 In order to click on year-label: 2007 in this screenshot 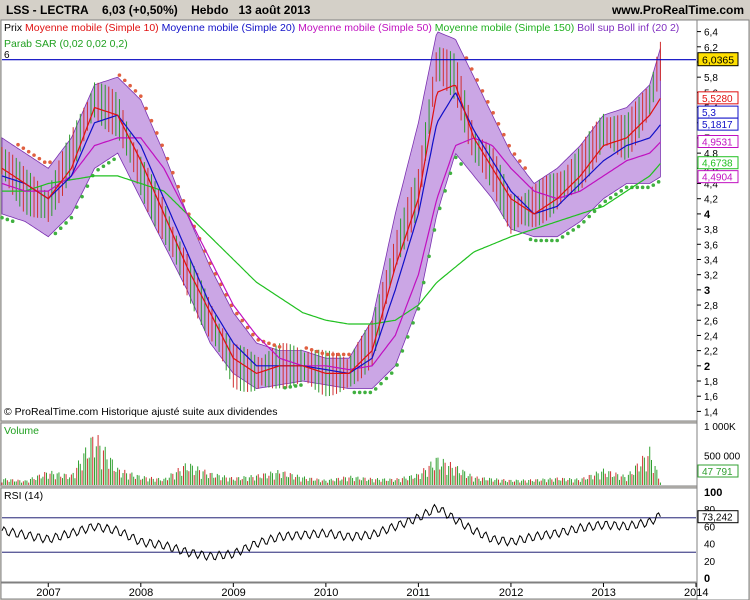, I will do `click(48, 593)`.